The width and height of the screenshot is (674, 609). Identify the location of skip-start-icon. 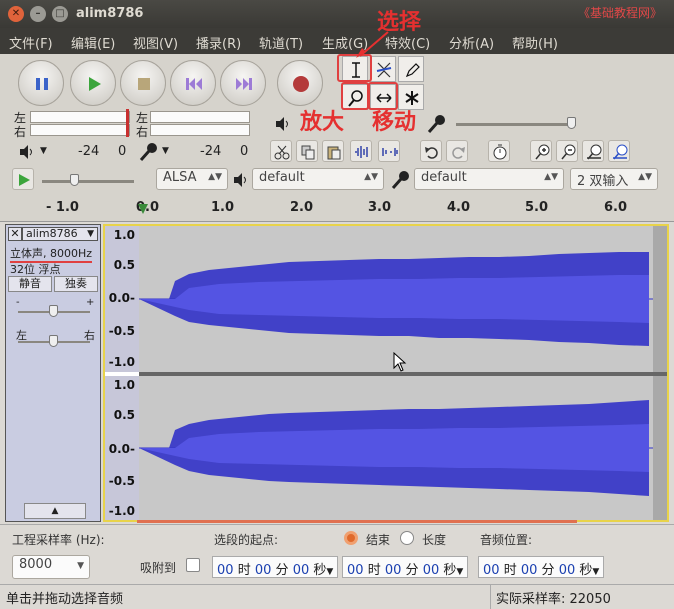
(194, 84).